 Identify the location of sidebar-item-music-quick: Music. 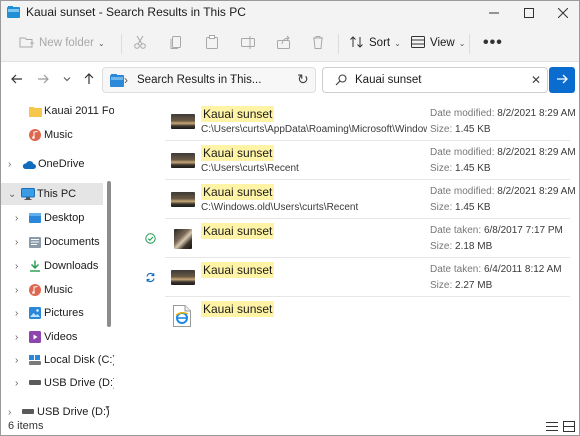
(57, 135).